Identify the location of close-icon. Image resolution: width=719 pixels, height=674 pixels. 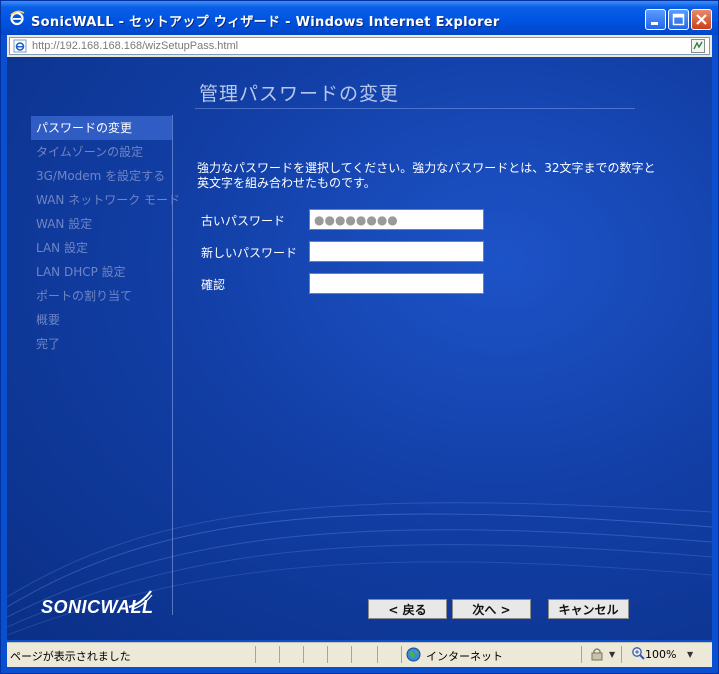
(701, 19).